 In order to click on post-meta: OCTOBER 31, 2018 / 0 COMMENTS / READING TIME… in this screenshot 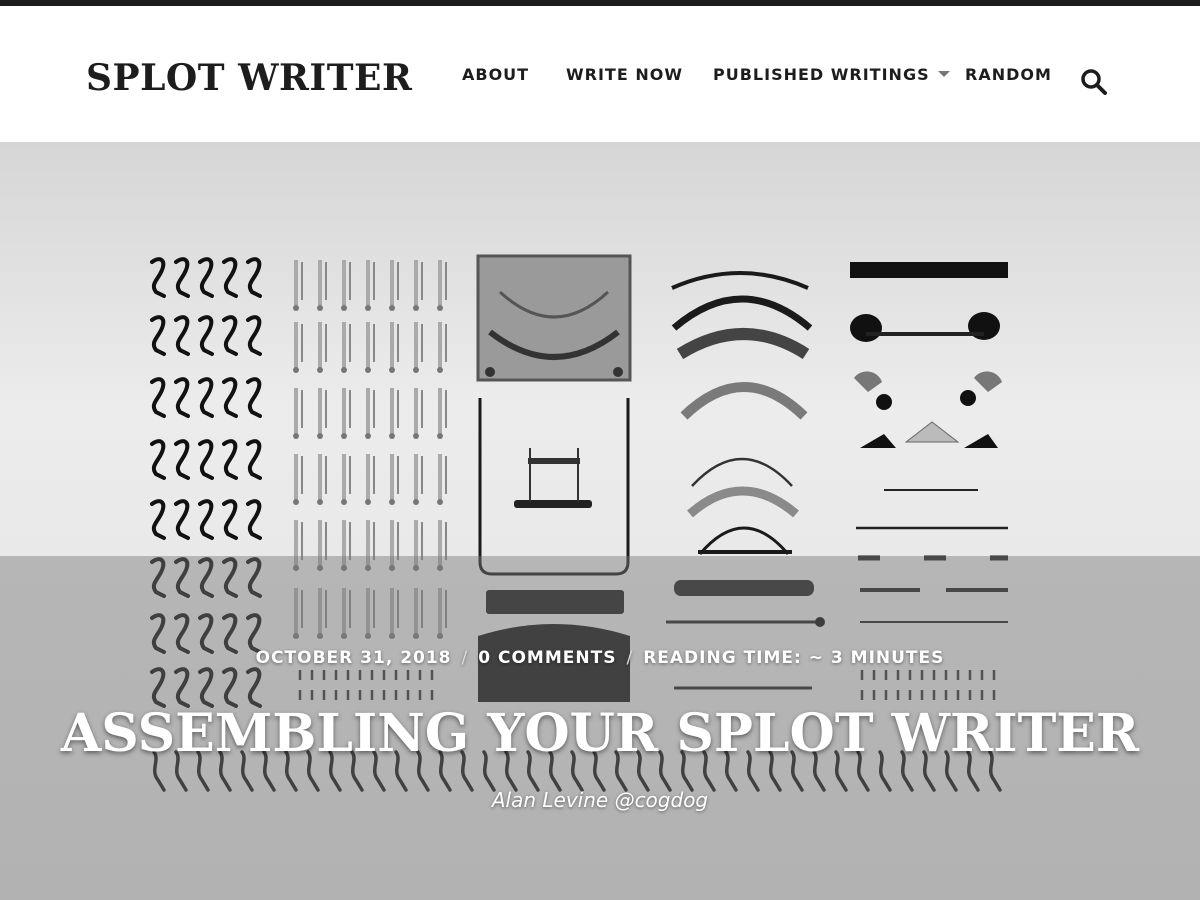, I will do `click(600, 658)`.